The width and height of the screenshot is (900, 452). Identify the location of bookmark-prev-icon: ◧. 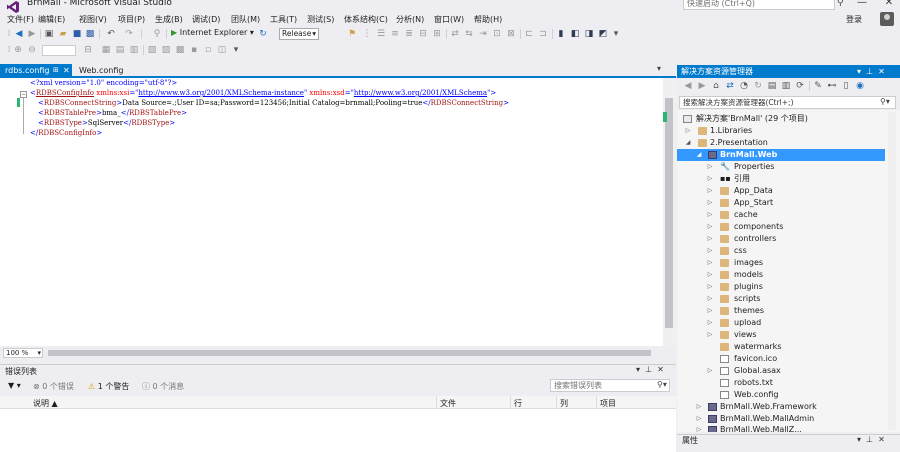
(575, 34).